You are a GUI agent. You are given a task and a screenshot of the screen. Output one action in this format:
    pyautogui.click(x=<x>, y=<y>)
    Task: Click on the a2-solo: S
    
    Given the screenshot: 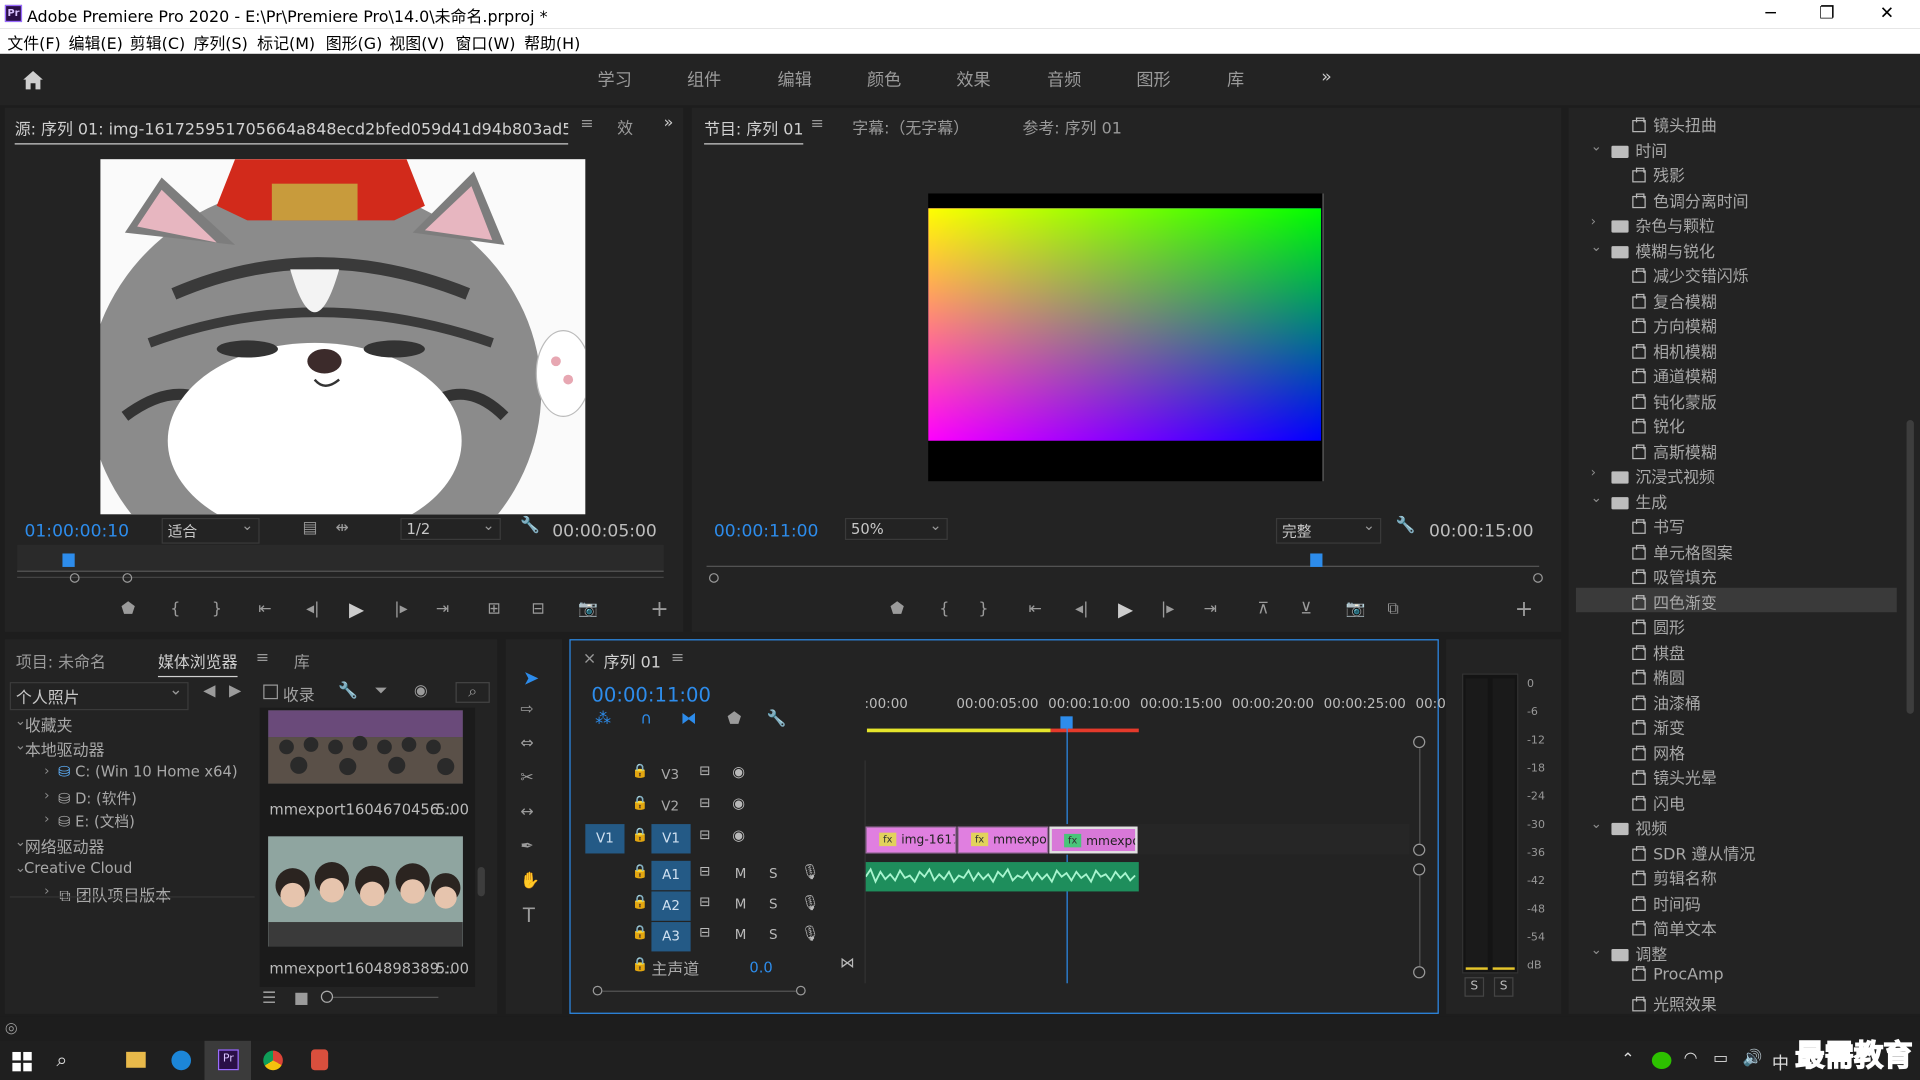 What is the action you would take?
    pyautogui.click(x=773, y=904)
    